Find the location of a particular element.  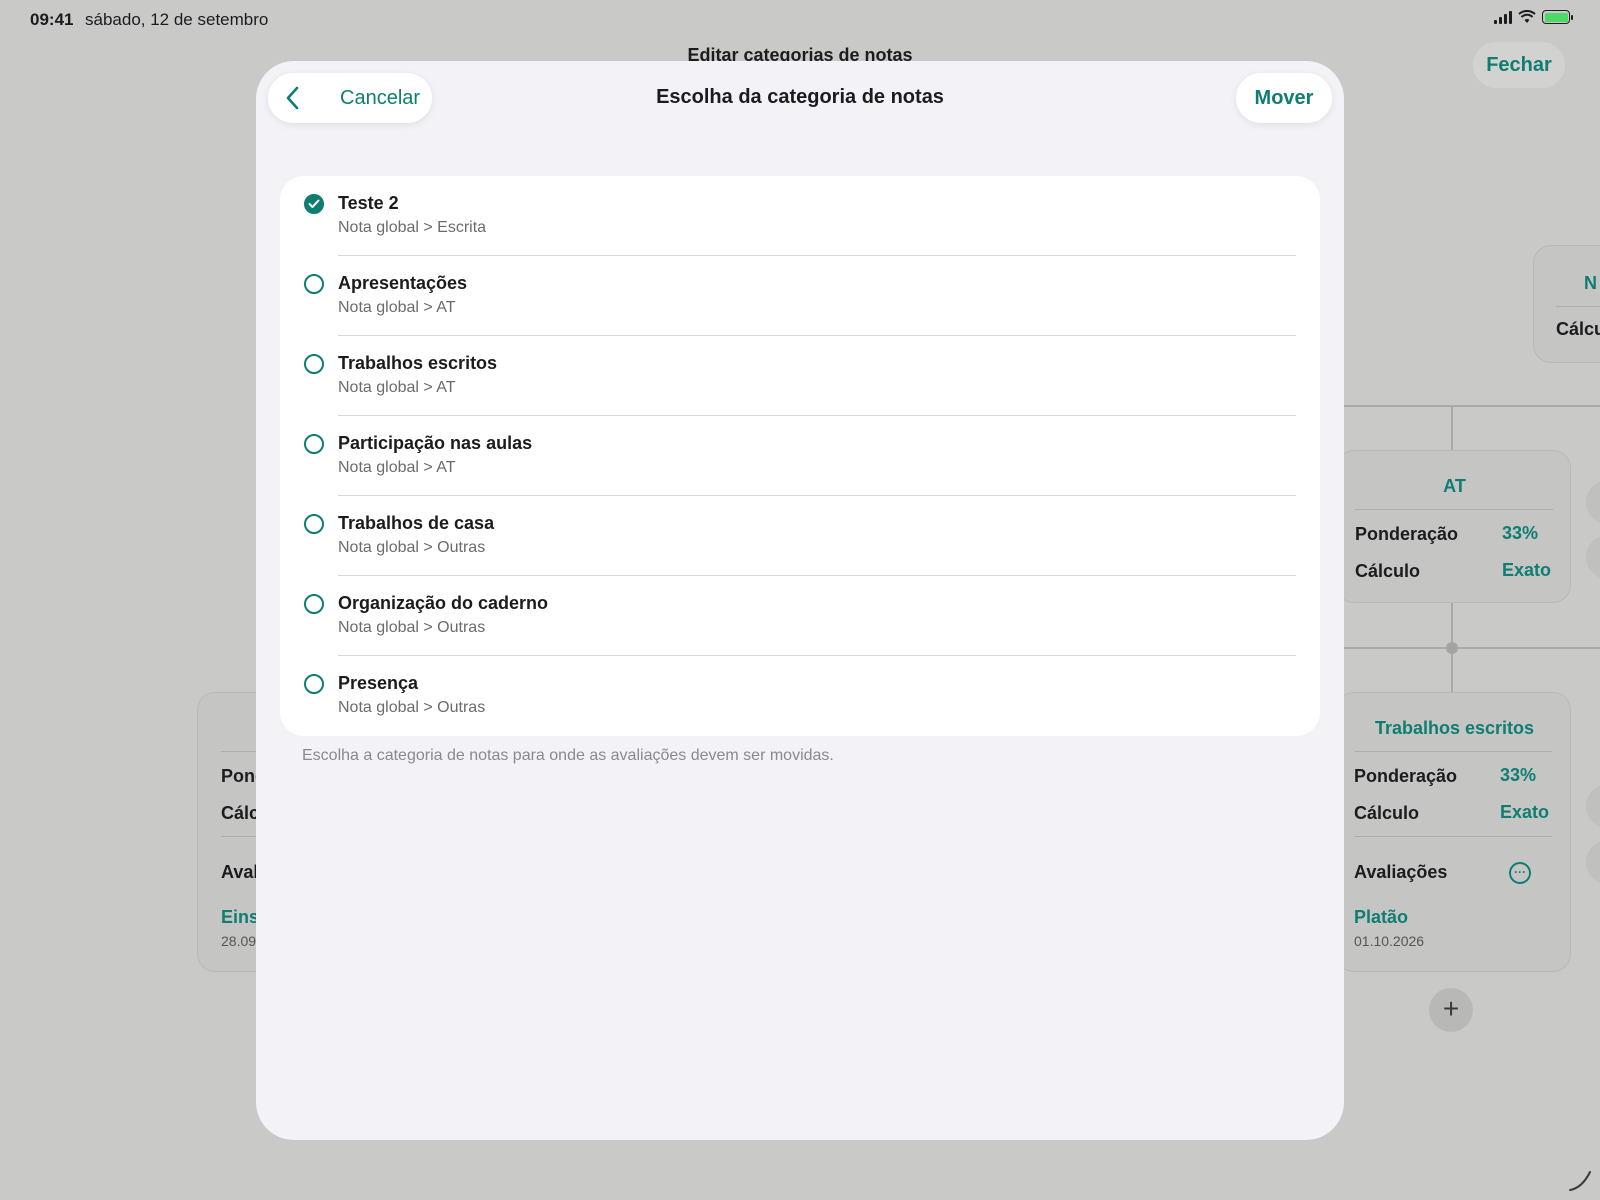

category-option-title: Teste 2 is located at coordinates (368, 203).